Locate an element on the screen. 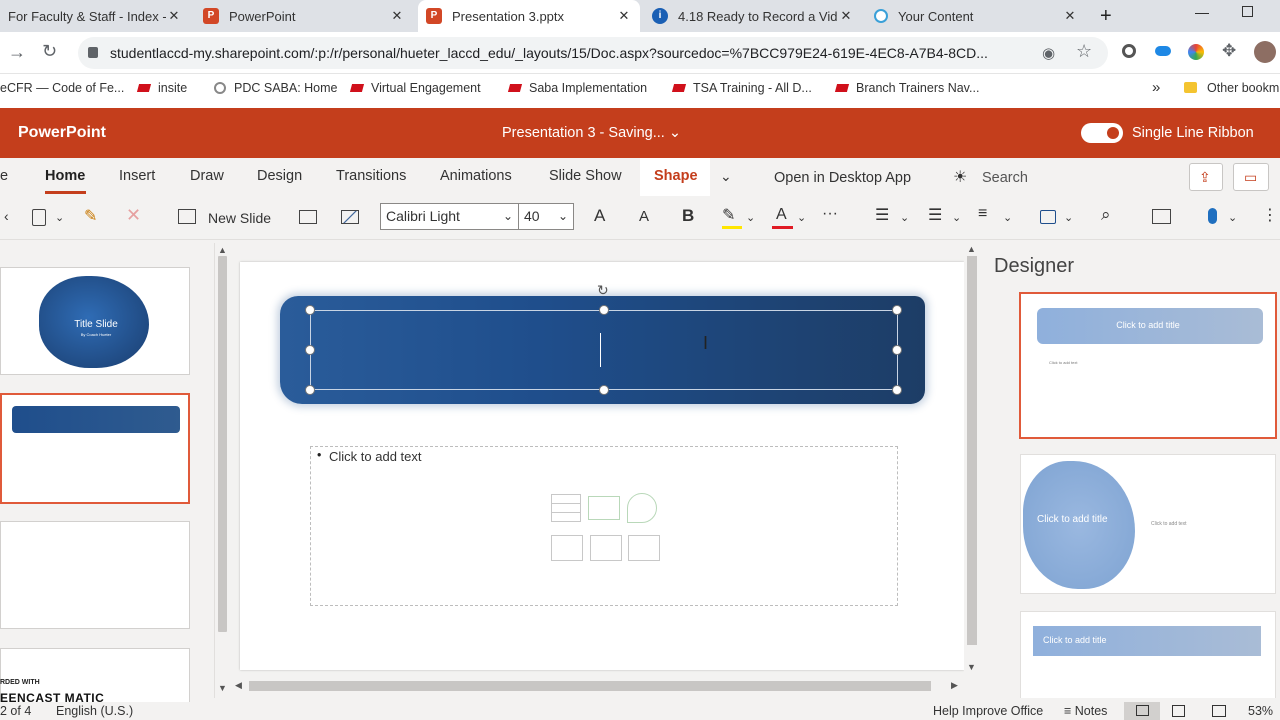 The width and height of the screenshot is (1280, 720). microphone-icon is located at coordinates (1212, 216).